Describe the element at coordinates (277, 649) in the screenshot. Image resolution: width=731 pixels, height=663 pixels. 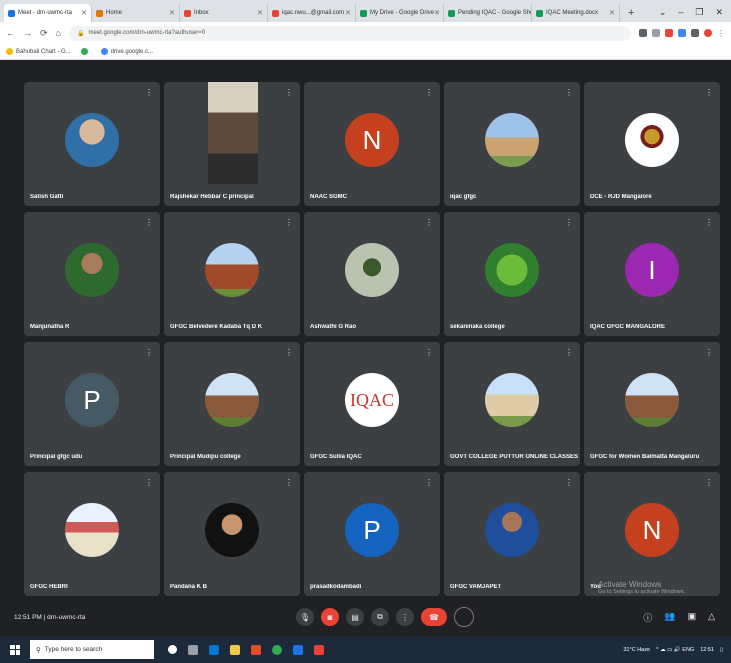
I see `chrome-icon` at that location.